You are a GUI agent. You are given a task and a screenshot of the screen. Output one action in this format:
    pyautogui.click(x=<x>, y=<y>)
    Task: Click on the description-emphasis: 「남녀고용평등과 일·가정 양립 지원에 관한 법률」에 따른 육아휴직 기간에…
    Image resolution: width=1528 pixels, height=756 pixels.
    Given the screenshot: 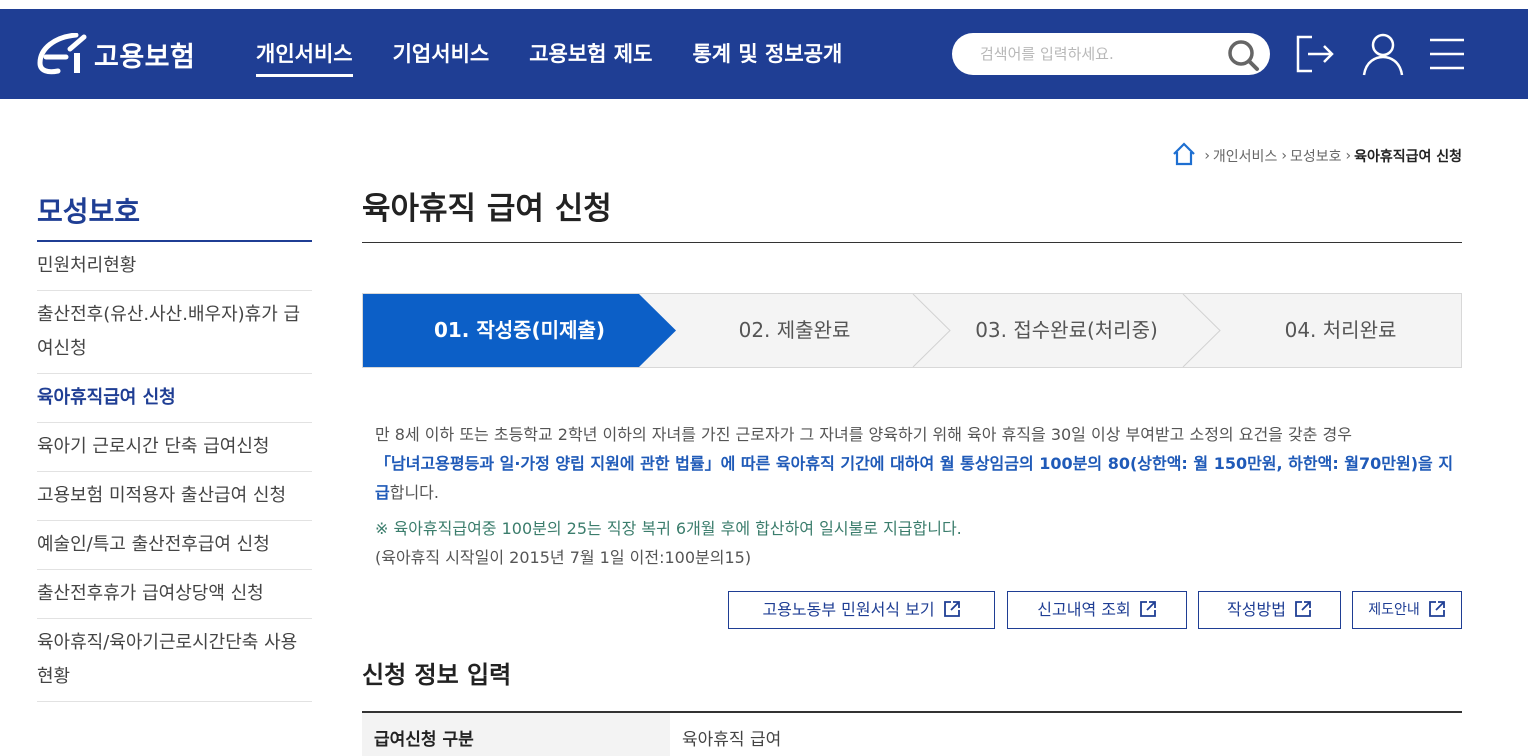 What is the action you would take?
    pyautogui.click(x=914, y=478)
    